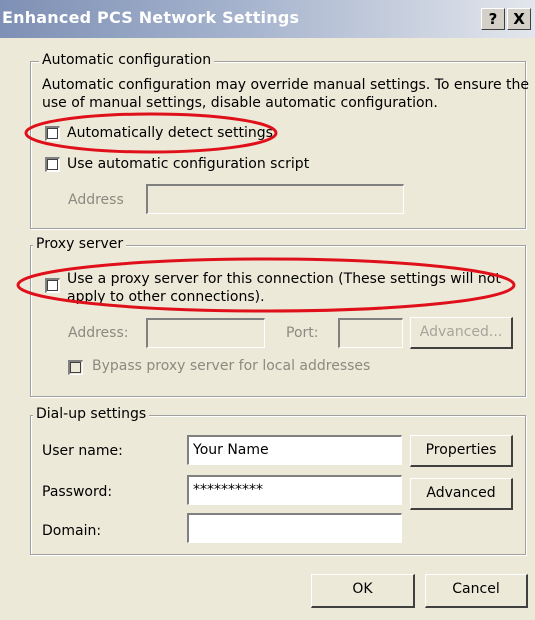  Describe the element at coordinates (151, 133) in the screenshot. I see `annotation-ellipse-auto-detect` at that location.